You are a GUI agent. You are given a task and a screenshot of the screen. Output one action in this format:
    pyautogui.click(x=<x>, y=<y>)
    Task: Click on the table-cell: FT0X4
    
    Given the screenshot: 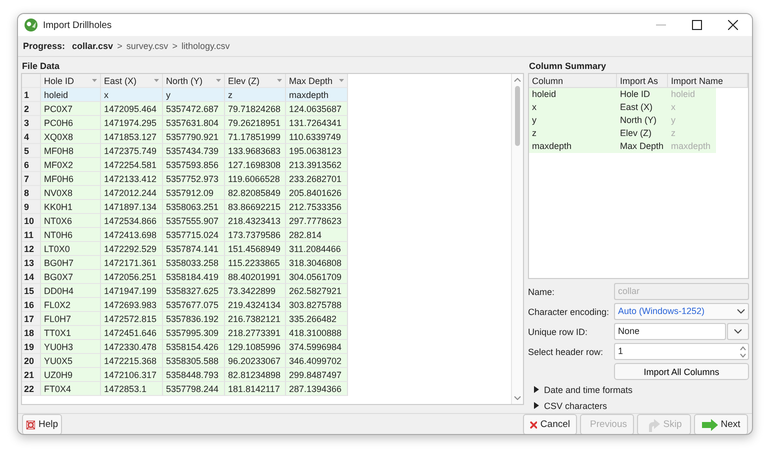 What is the action you would take?
    pyautogui.click(x=71, y=389)
    